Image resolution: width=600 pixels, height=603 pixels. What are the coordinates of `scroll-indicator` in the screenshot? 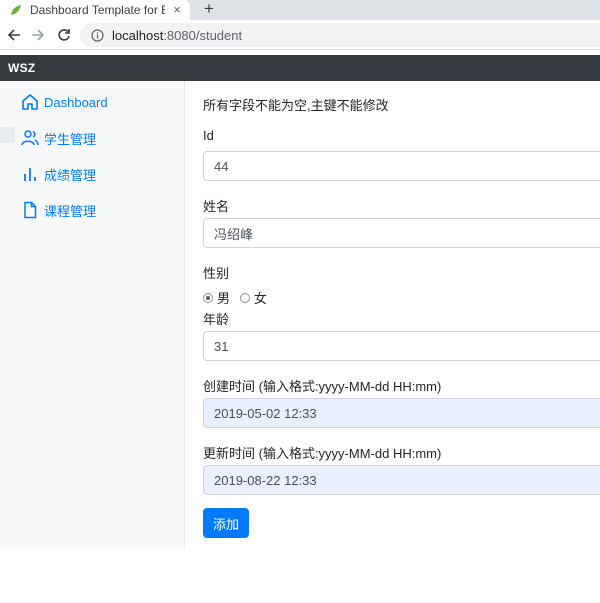 It's located at (7, 135).